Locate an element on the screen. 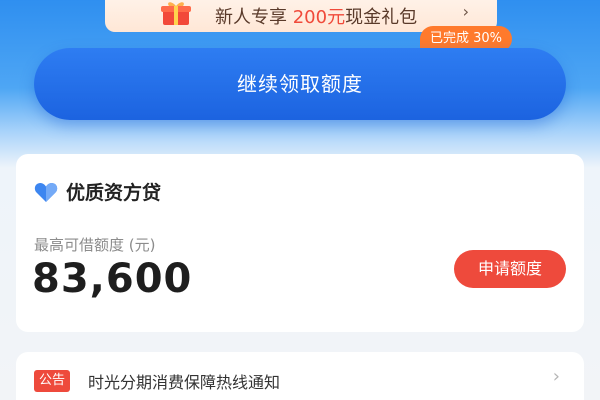  heart-icon is located at coordinates (46, 192).